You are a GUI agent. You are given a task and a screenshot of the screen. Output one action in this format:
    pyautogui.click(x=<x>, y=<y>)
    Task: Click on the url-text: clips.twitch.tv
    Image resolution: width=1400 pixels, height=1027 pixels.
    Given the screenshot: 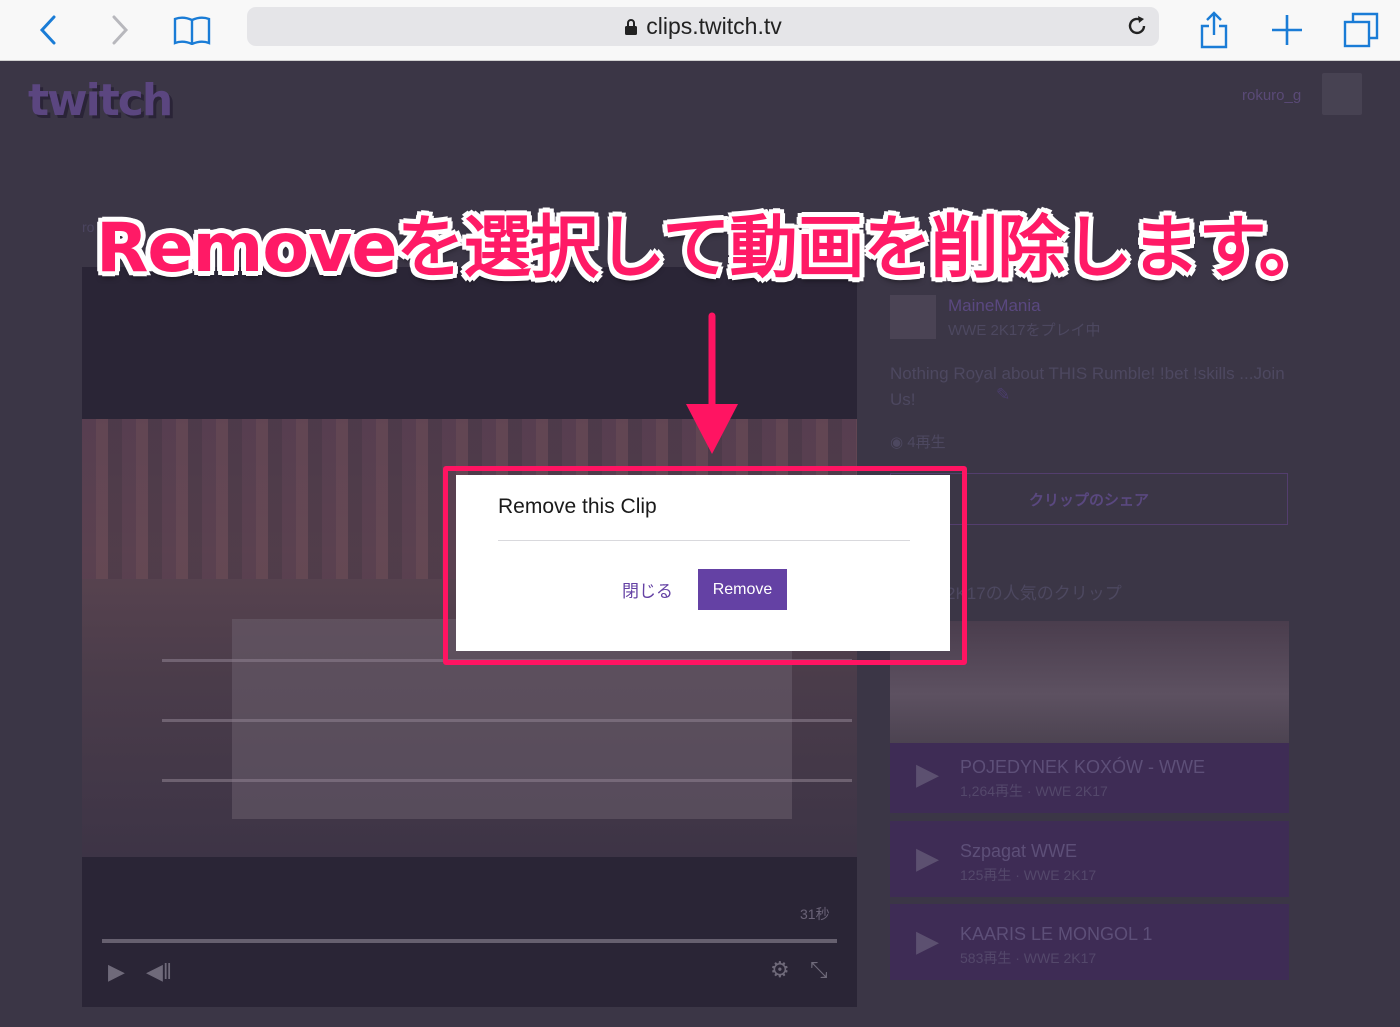 What is the action you would take?
    pyautogui.click(x=714, y=26)
    